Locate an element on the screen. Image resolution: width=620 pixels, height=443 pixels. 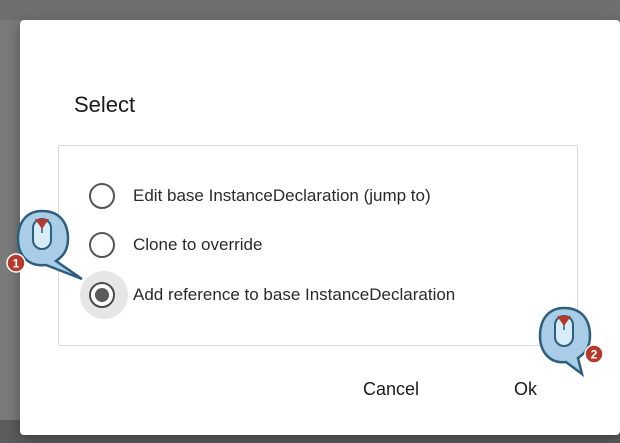
radio-button-selected is located at coordinates (102, 295).